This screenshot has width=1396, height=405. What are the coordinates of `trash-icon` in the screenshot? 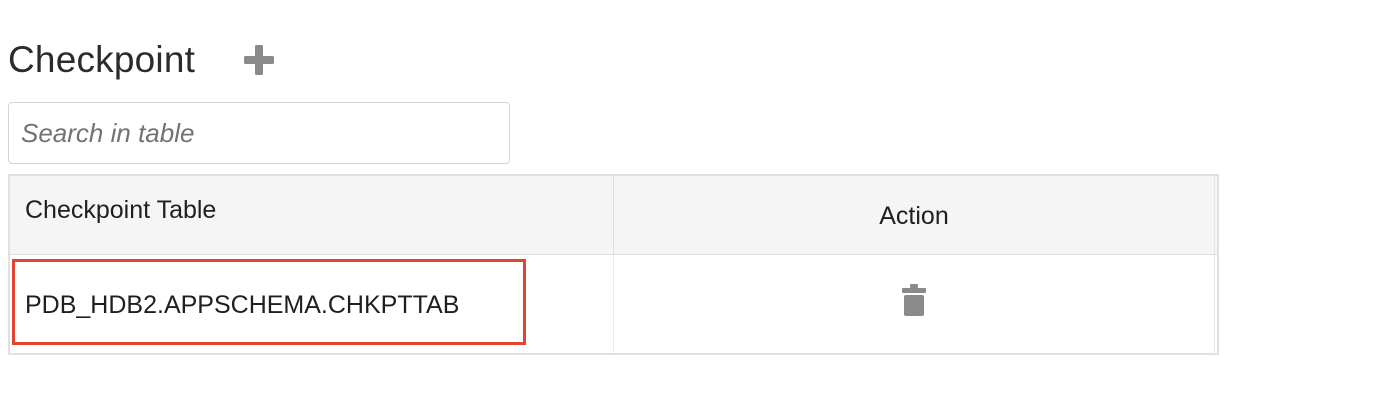 It's located at (914, 300).